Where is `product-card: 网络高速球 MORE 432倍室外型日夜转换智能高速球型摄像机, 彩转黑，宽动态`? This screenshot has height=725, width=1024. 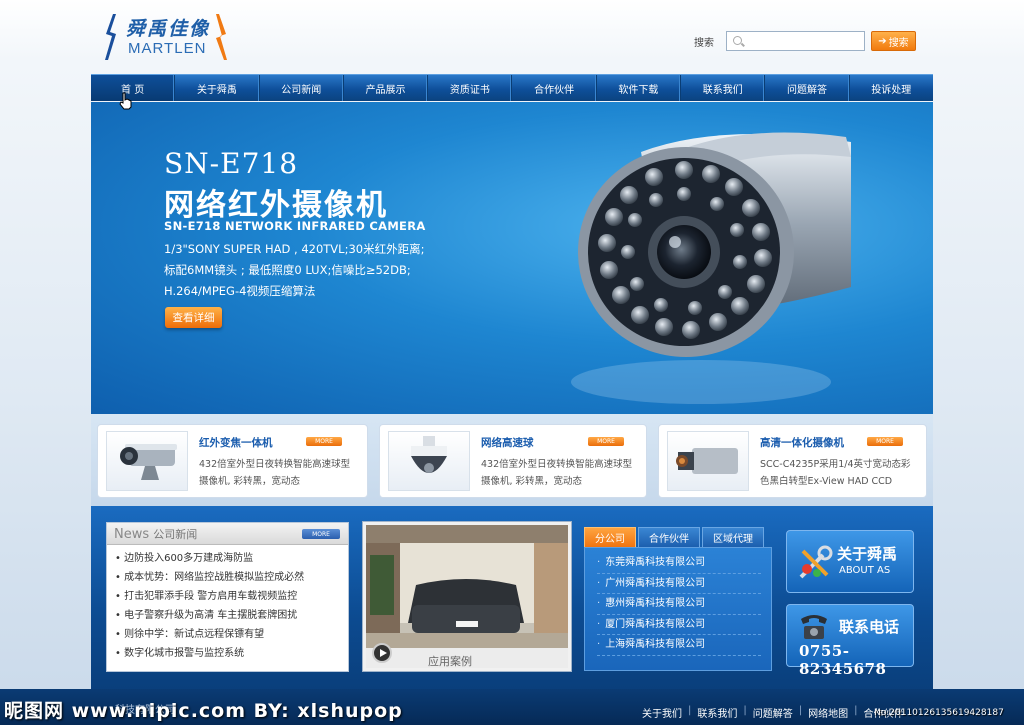
product-card: 网络高速球 MORE 432倍室外型日夜转换智能高速球型摄像机, 彩转黑，宽动态 is located at coordinates (513, 461).